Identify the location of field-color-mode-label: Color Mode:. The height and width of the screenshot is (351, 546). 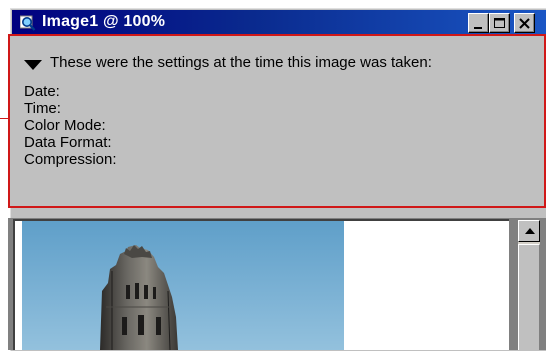
(65, 125).